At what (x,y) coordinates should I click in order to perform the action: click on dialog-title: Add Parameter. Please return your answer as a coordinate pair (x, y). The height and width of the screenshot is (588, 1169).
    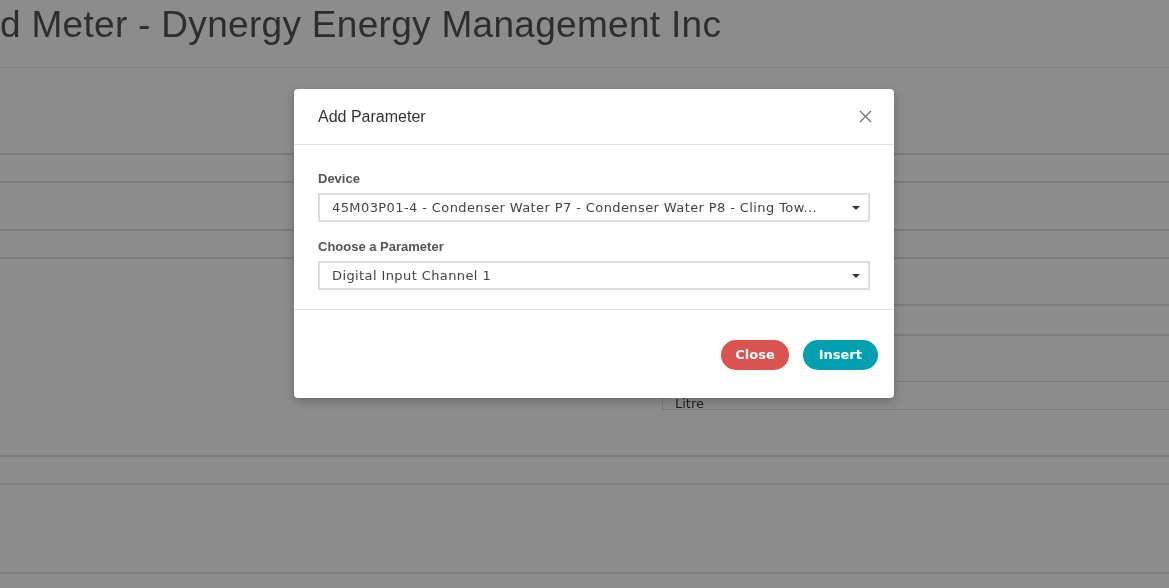
    Looking at the image, I should click on (372, 116).